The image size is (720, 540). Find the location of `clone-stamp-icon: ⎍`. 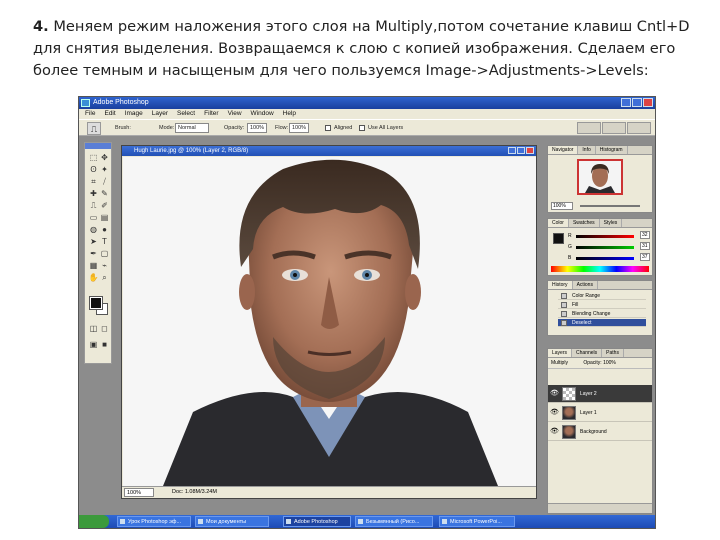

clone-stamp-icon: ⎍ is located at coordinates (94, 128).